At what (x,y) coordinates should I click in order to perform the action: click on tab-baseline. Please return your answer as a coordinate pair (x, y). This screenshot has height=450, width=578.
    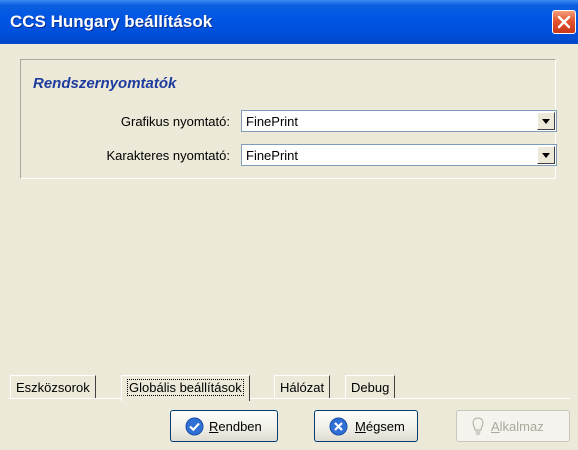
    Looking at the image, I should click on (289, 398).